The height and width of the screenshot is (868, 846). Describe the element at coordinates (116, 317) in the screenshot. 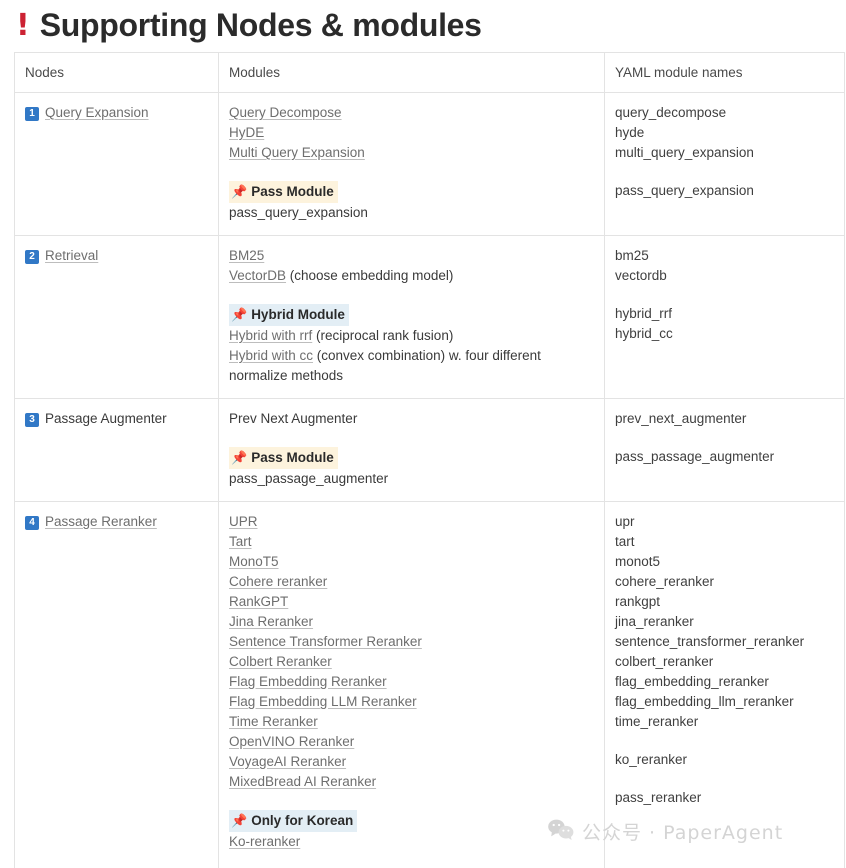

I see `node-cell: 2 Retrieval` at that location.